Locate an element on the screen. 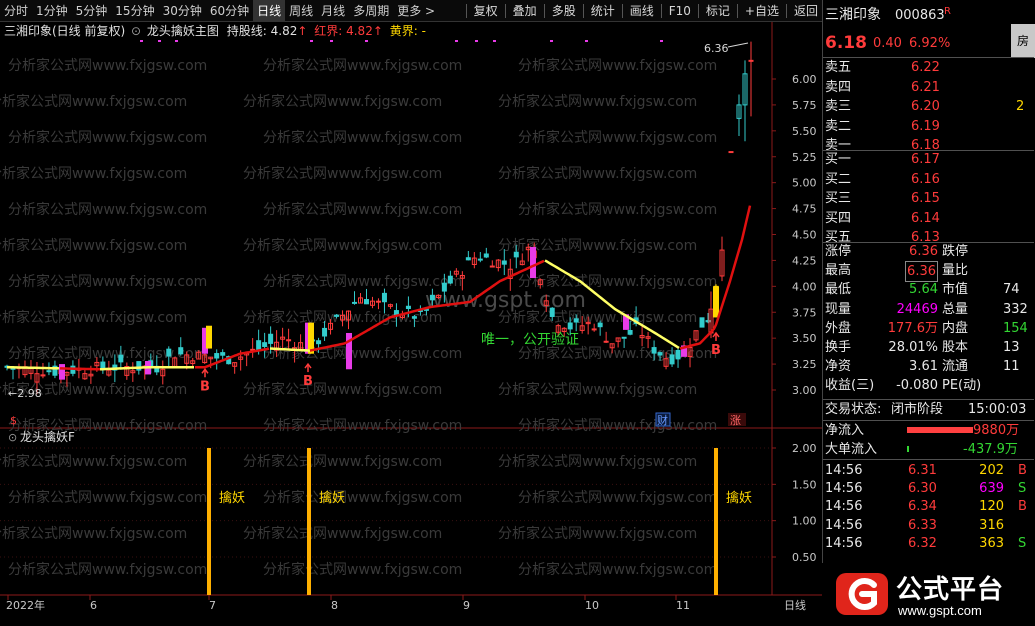 The image size is (1035, 626). signal-column is located at coordinates (209, 521).